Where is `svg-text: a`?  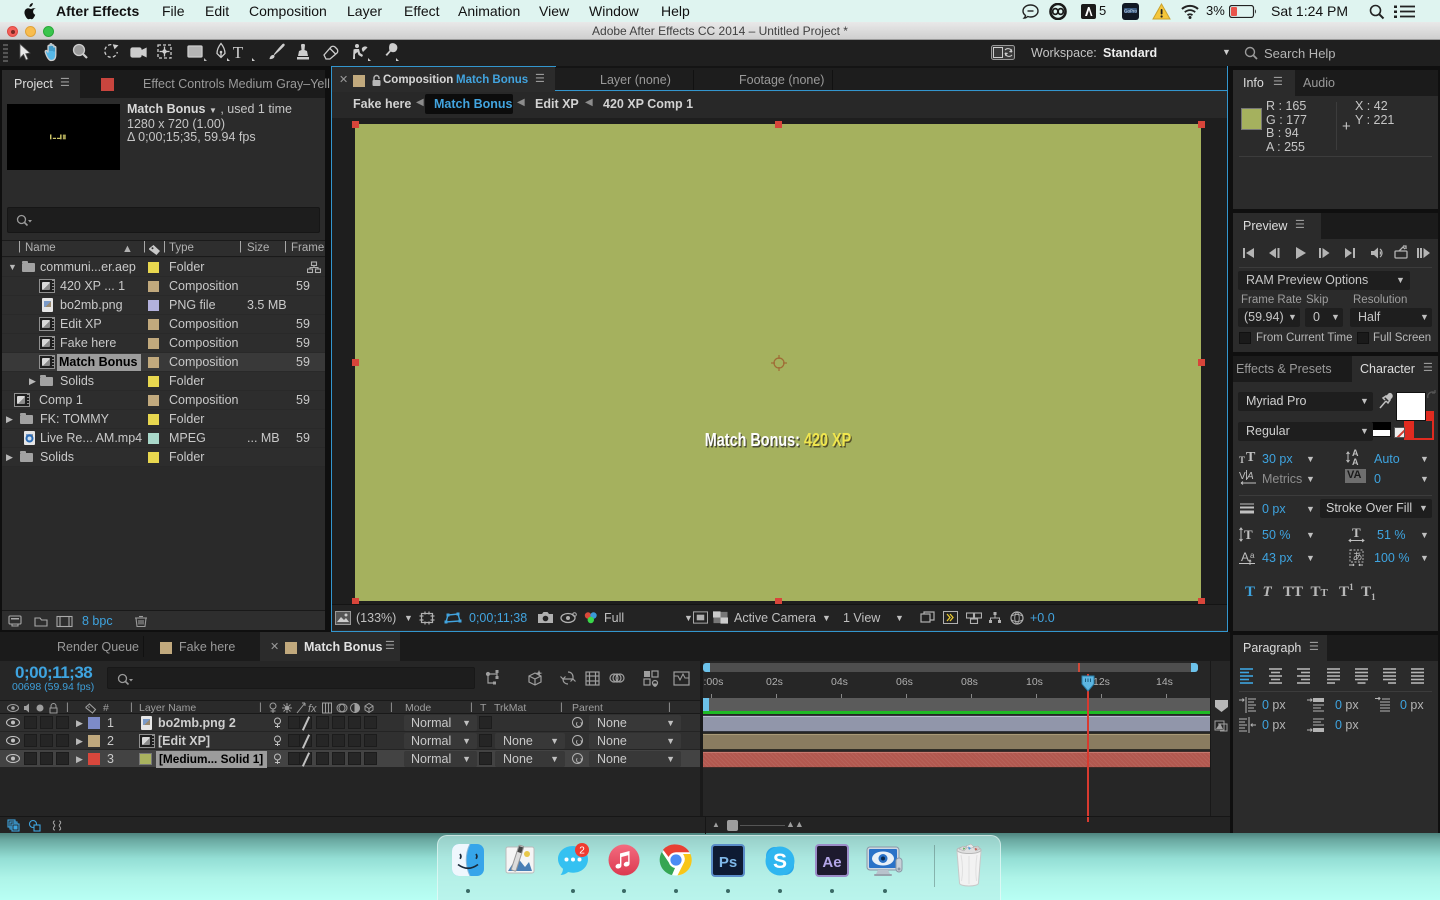 svg-text: a is located at coordinates (1252, 555).